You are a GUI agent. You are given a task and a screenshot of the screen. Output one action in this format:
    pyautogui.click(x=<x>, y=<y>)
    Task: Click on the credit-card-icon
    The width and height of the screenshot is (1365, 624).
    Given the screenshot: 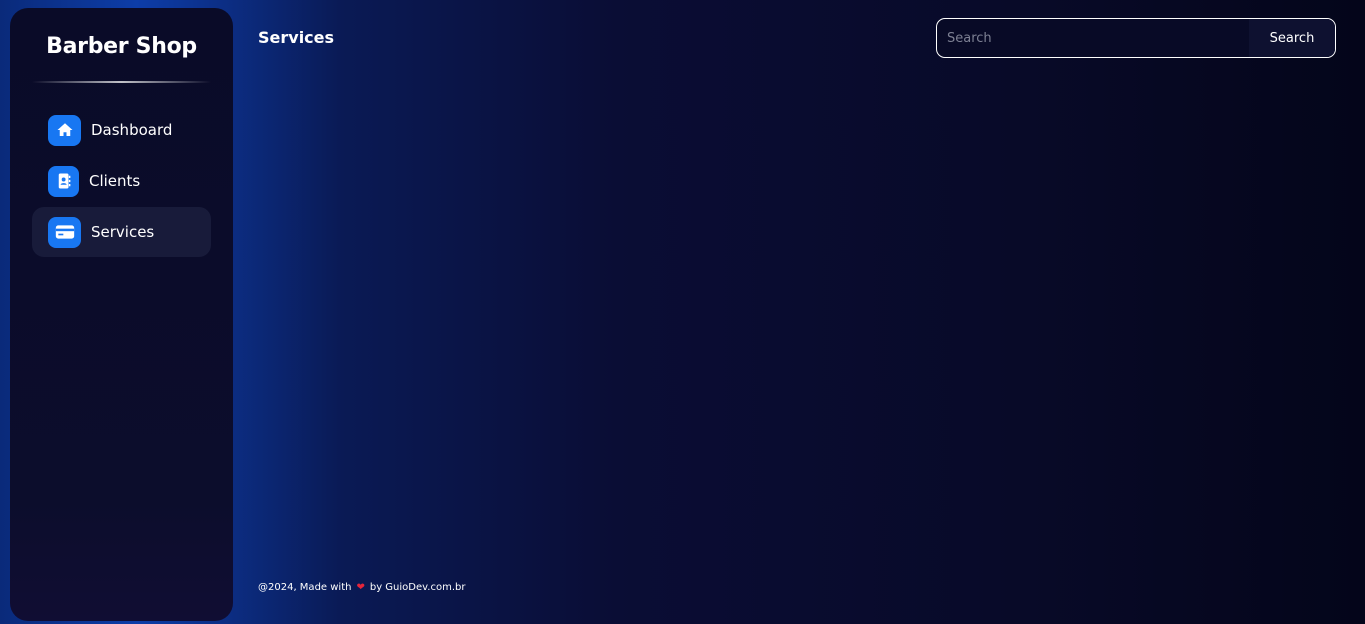 What is the action you would take?
    pyautogui.click(x=64, y=232)
    